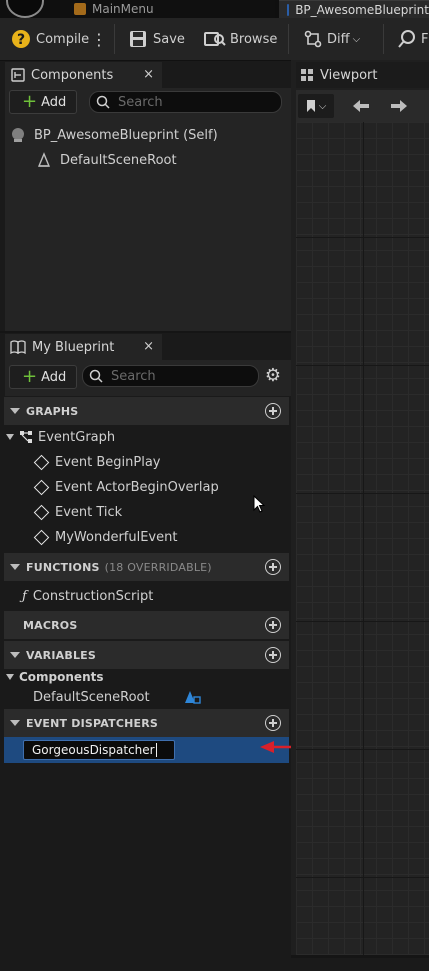 This screenshot has height=971, width=429. What do you see at coordinates (307, 75) in the screenshot?
I see `viewport-icon` at bounding box center [307, 75].